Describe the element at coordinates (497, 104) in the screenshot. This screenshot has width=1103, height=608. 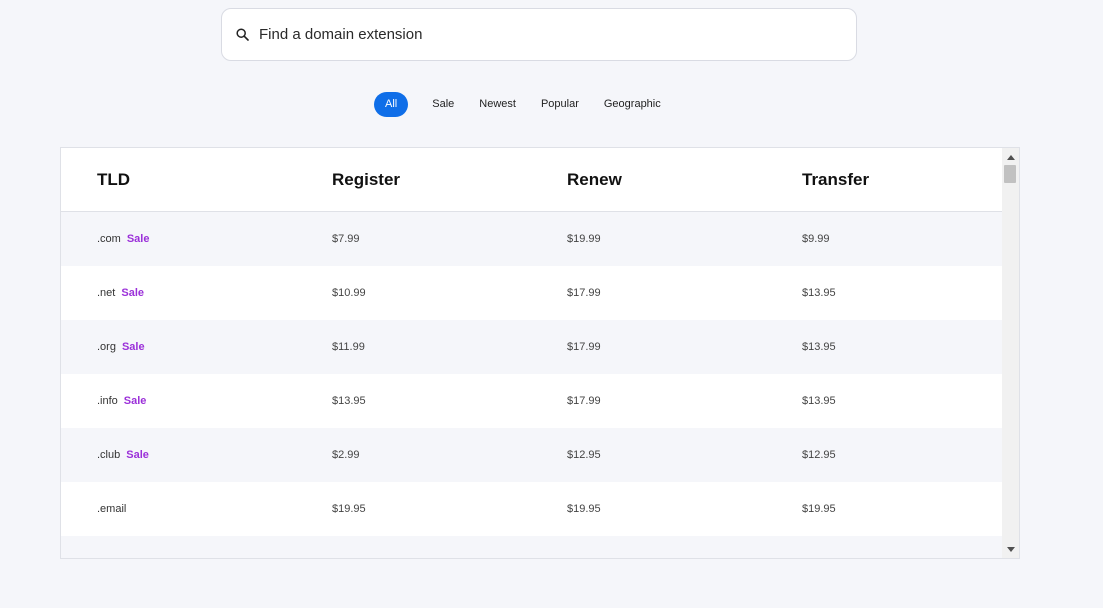
I see `filter-tab-newest: Newest` at that location.